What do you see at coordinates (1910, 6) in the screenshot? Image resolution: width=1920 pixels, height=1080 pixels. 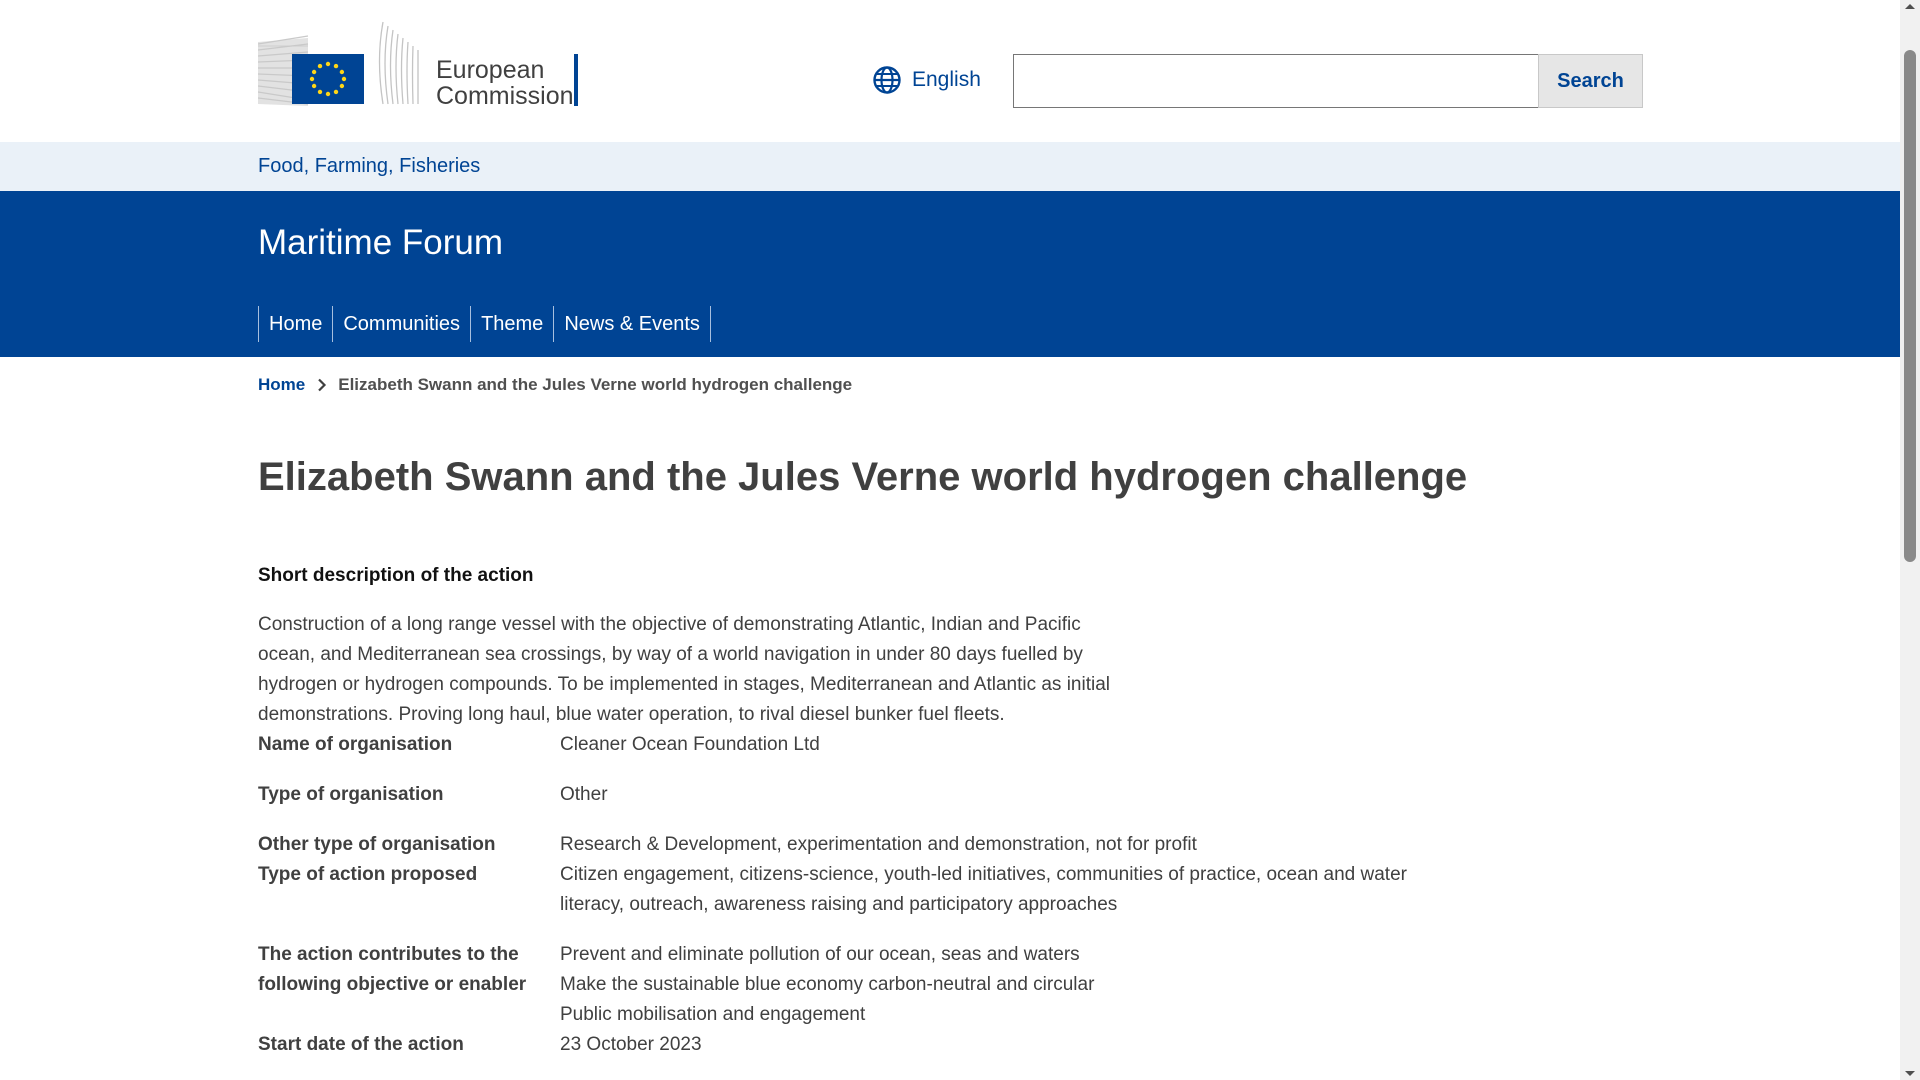 I see `scroll-up-arrow-icon` at bounding box center [1910, 6].